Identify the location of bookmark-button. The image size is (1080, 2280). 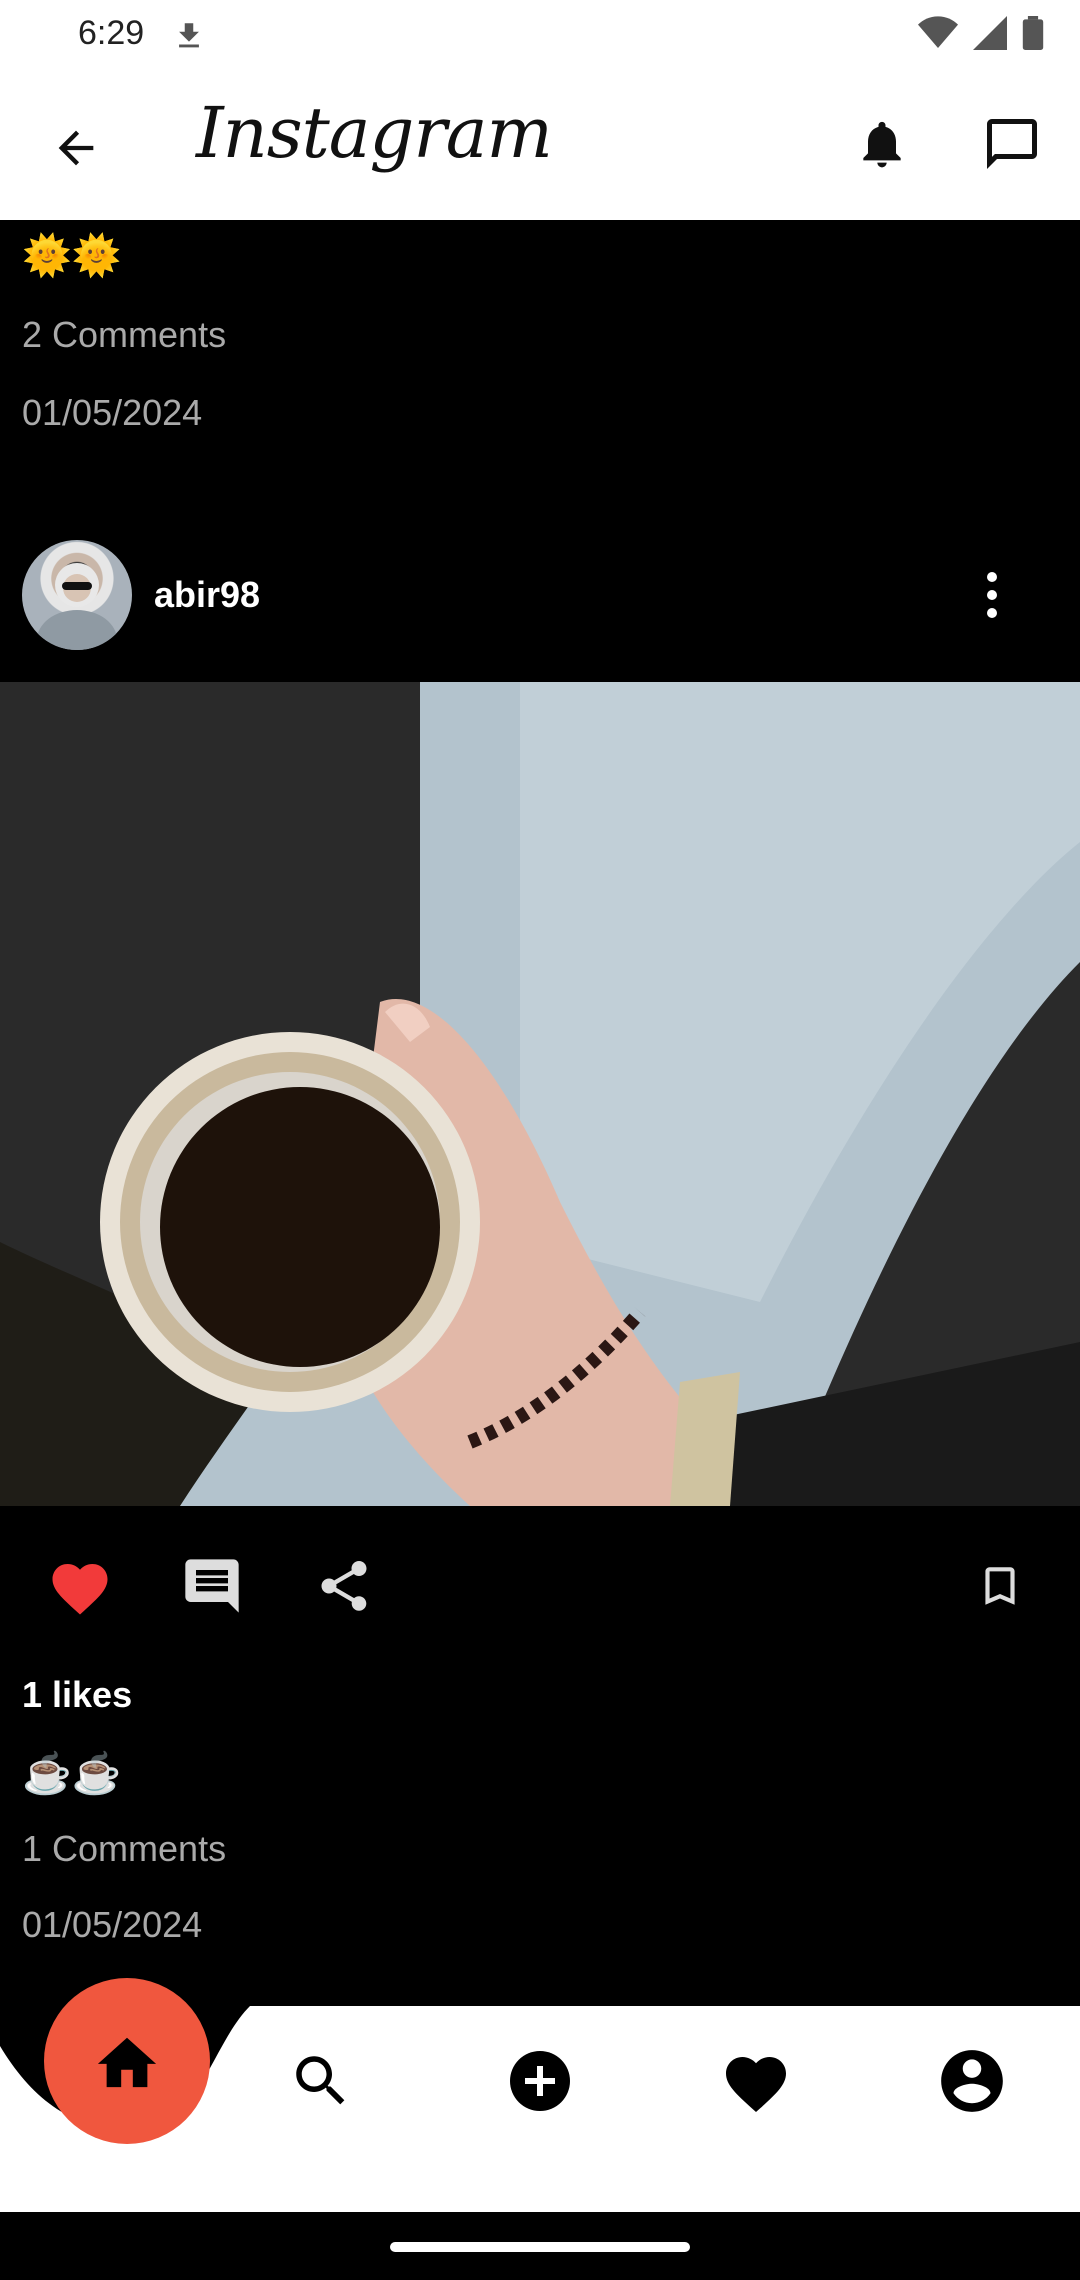
(1000, 1586).